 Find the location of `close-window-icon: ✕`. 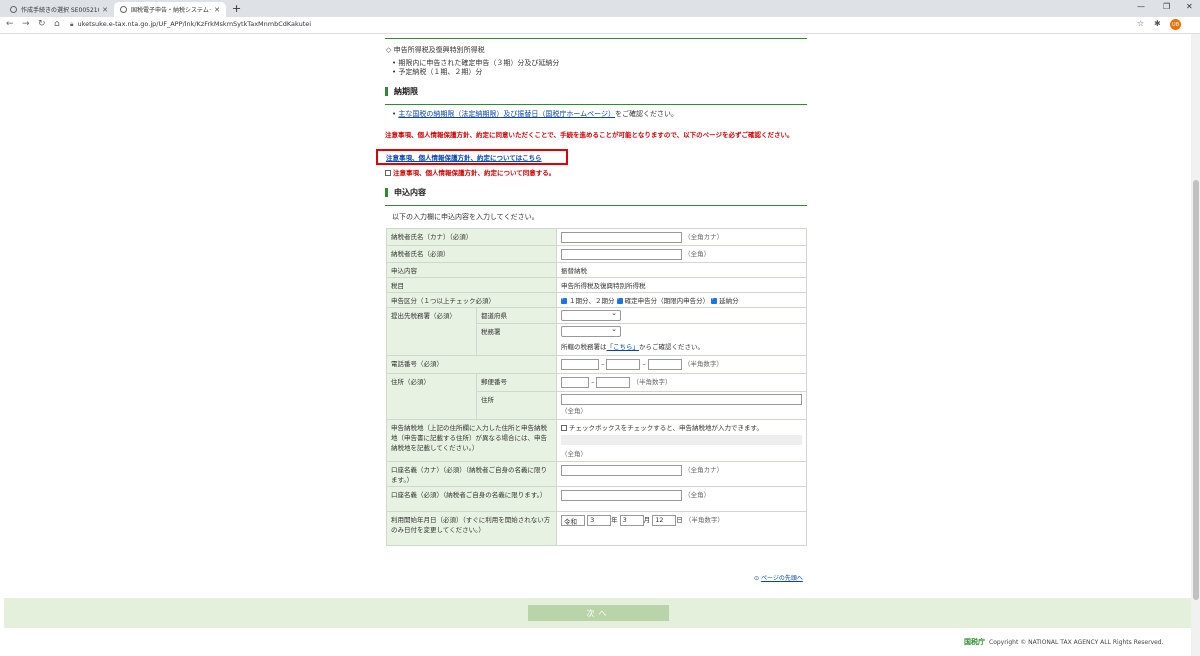

close-window-icon: ✕ is located at coordinates (1189, 6).